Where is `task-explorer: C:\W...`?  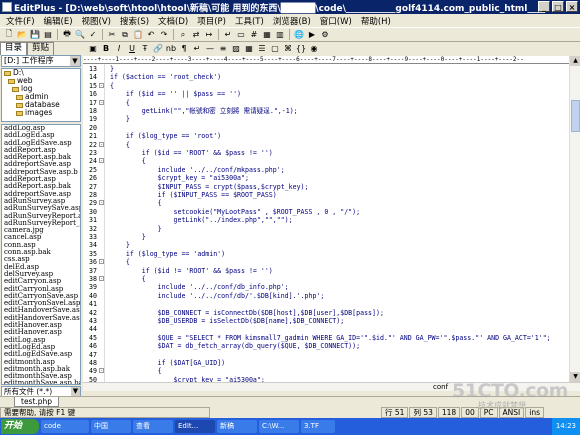
task-explorer: C:\W... is located at coordinates (279, 426).